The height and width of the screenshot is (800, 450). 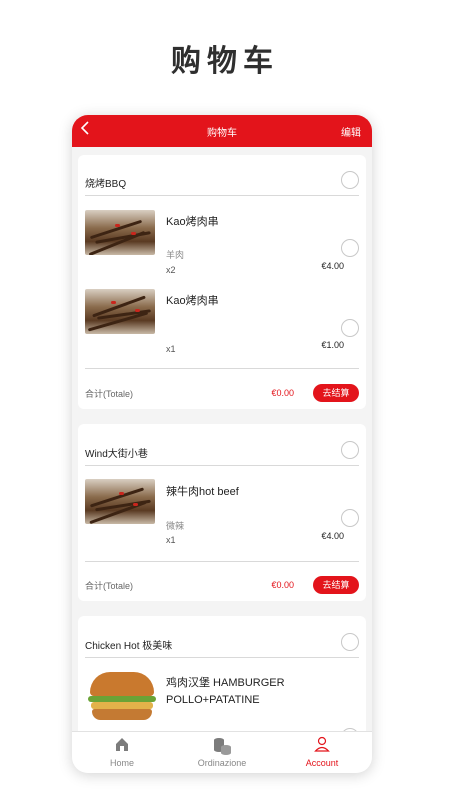 I want to click on item-name: 辣牛肉hot beef, so click(x=202, y=492).